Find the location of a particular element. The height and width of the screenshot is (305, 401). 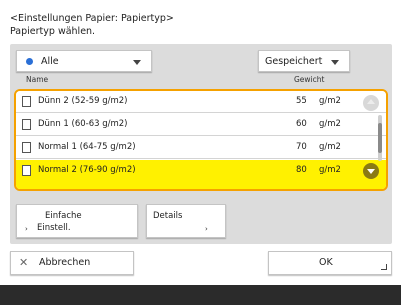

corner-icon is located at coordinates (384, 267).